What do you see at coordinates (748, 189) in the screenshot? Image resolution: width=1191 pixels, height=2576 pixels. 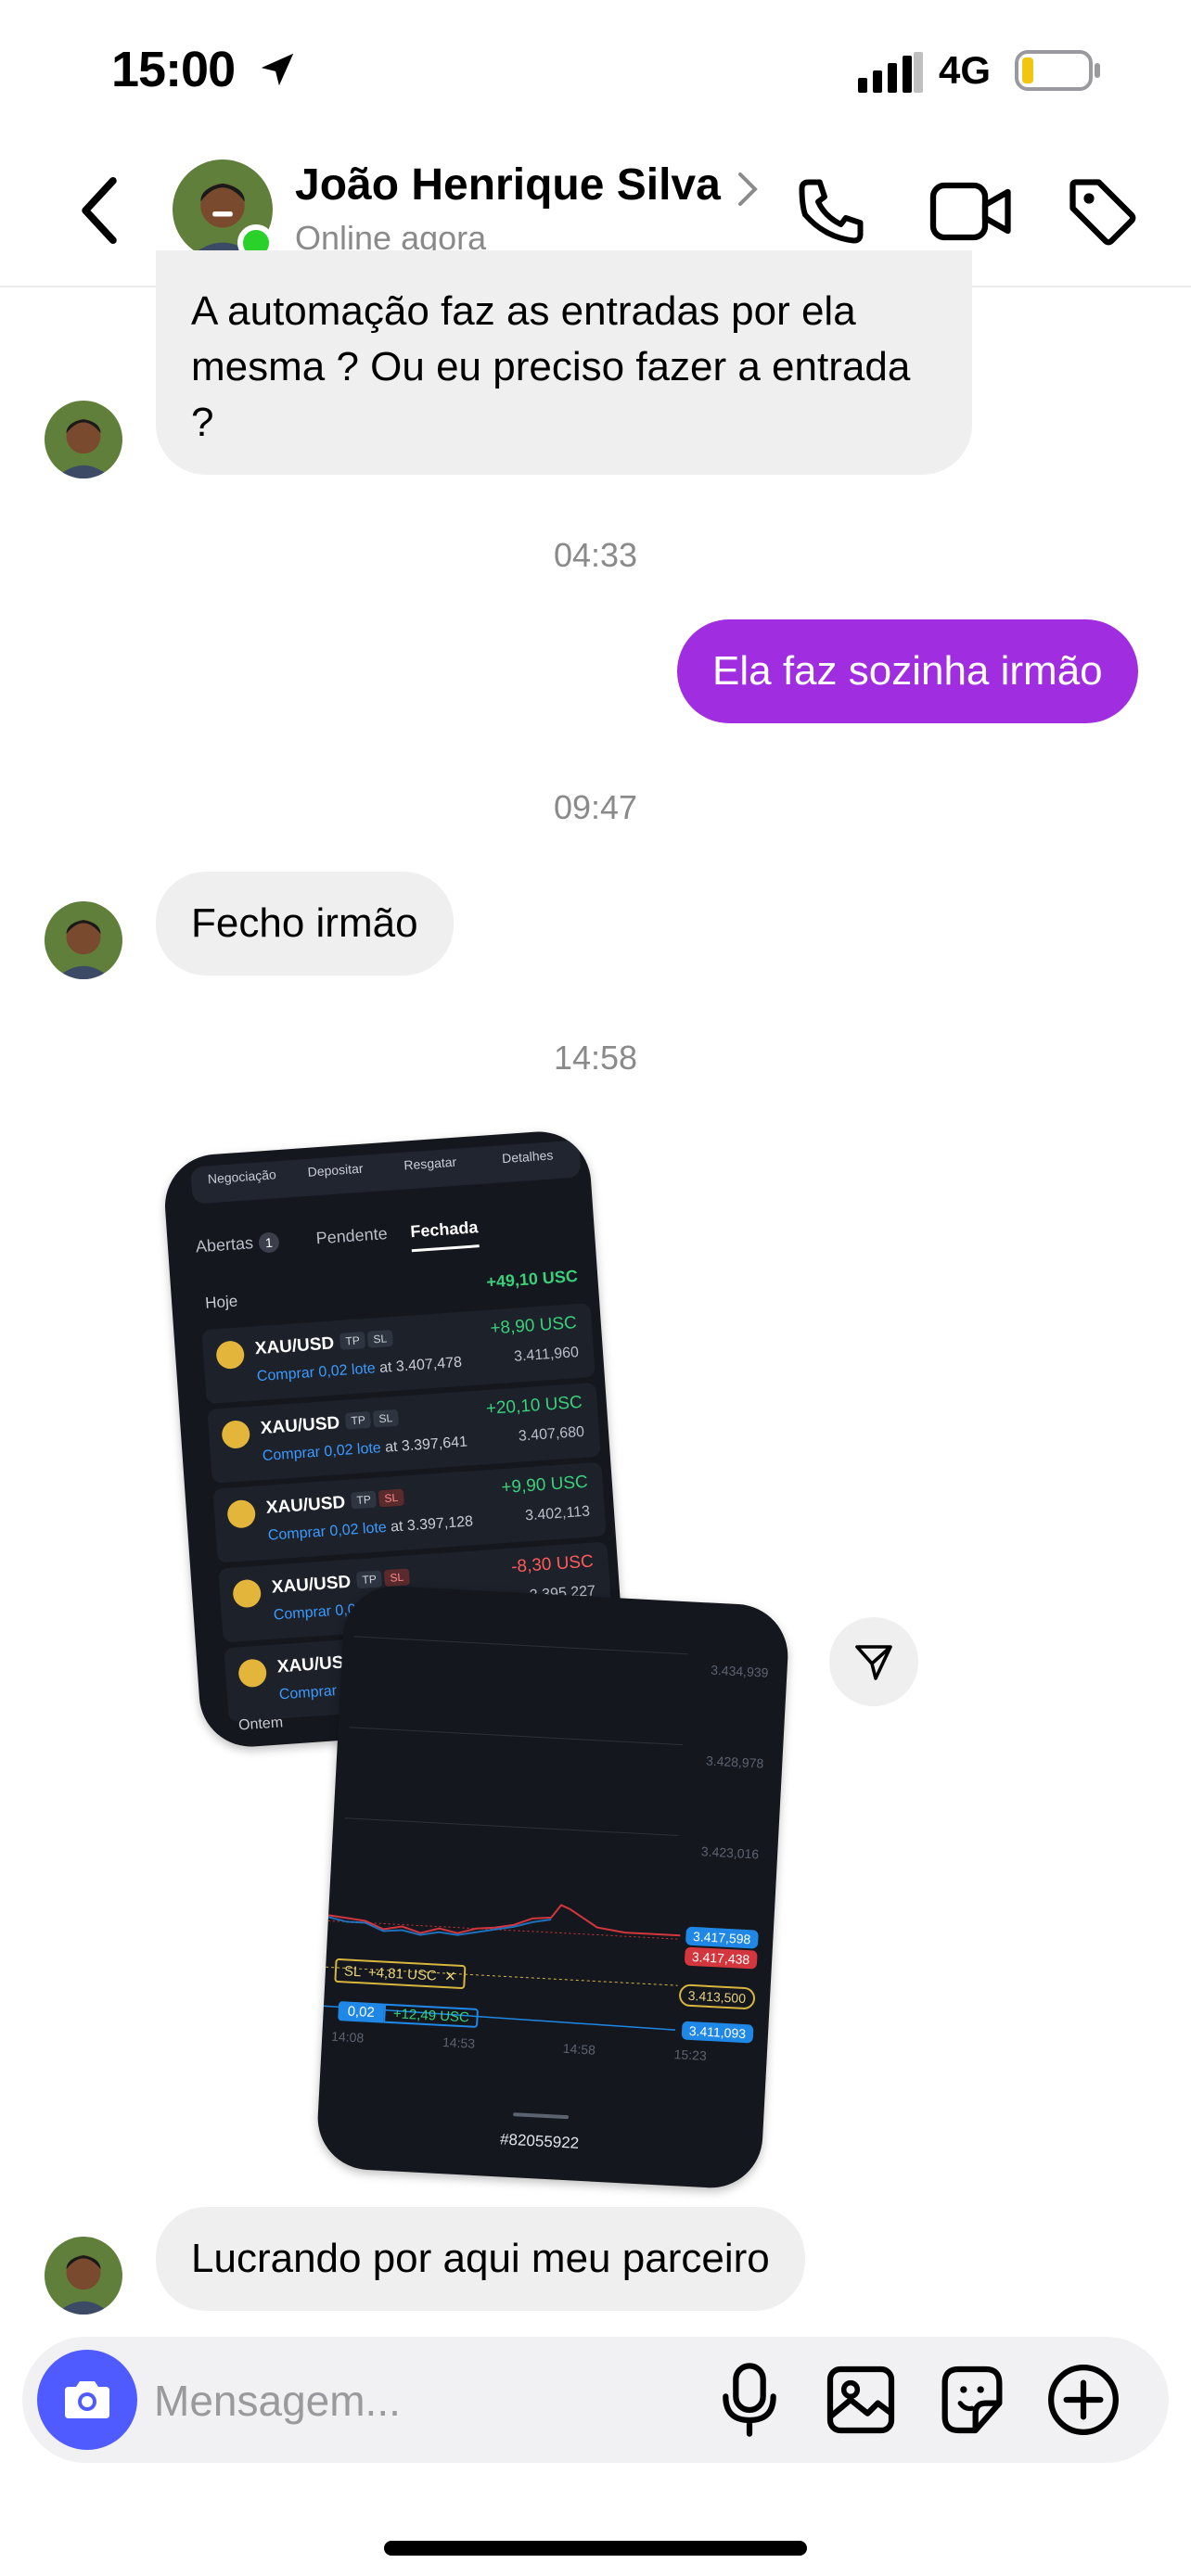 I see `chevron-right-icon` at bounding box center [748, 189].